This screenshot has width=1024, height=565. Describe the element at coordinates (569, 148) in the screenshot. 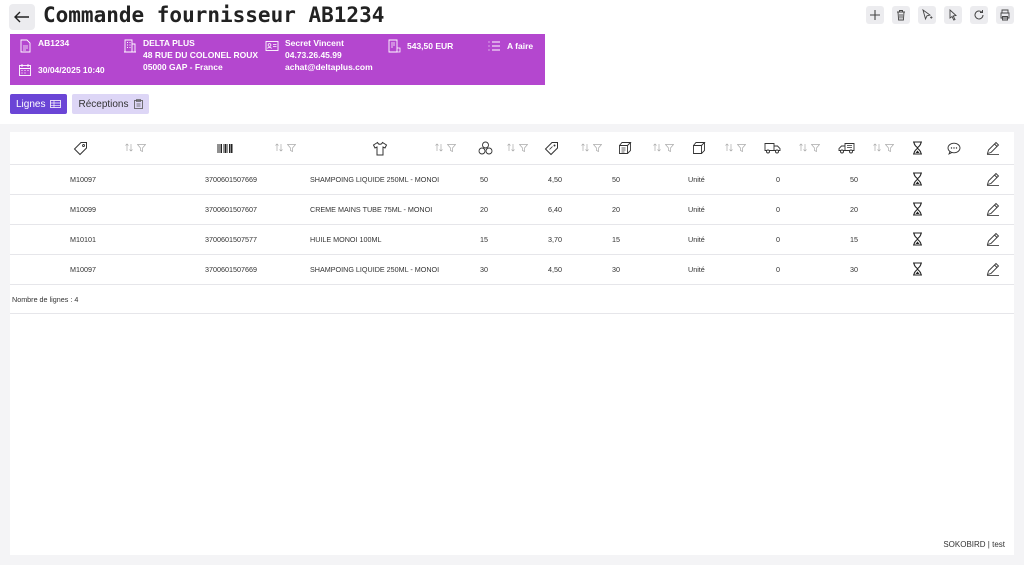

I see `col-price` at that location.